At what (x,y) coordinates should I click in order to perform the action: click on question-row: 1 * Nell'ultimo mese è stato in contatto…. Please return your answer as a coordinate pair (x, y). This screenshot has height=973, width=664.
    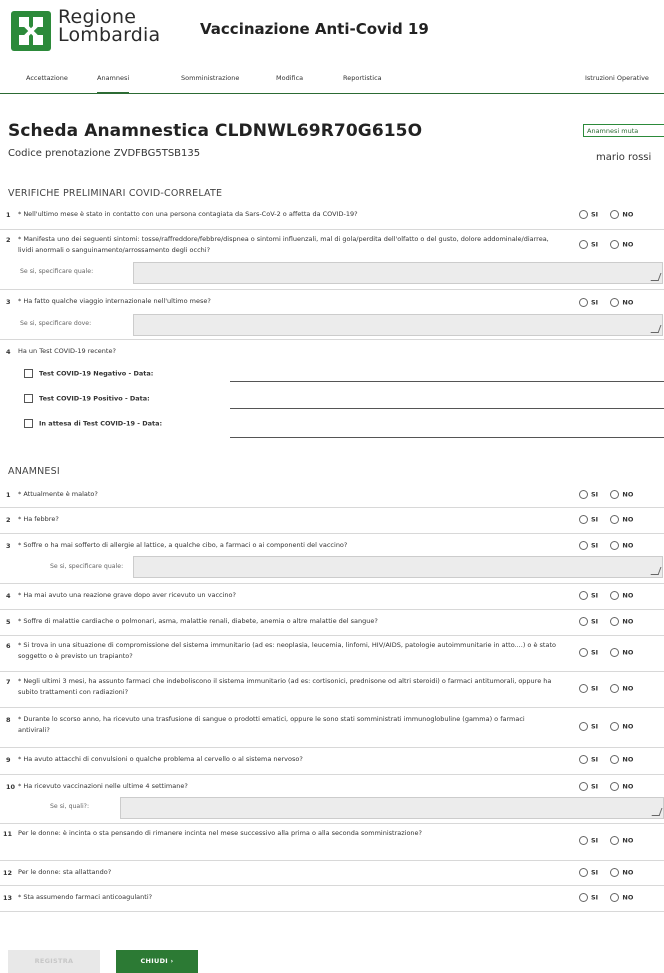
    Looking at the image, I should click on (332, 217).